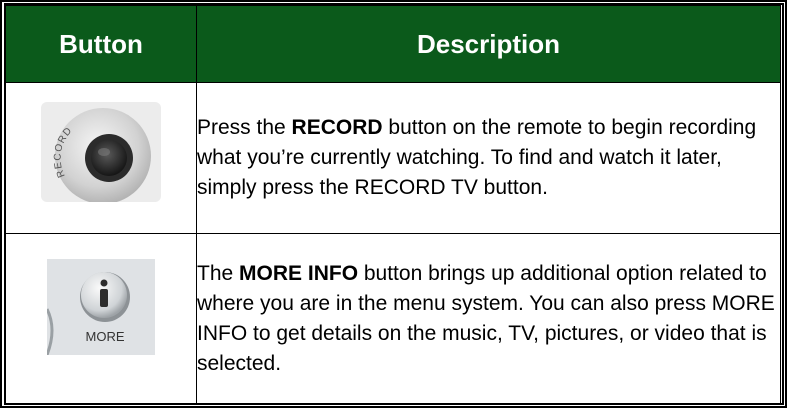 The height and width of the screenshot is (408, 787). I want to click on button-image-cell: MORE, so click(101, 319).